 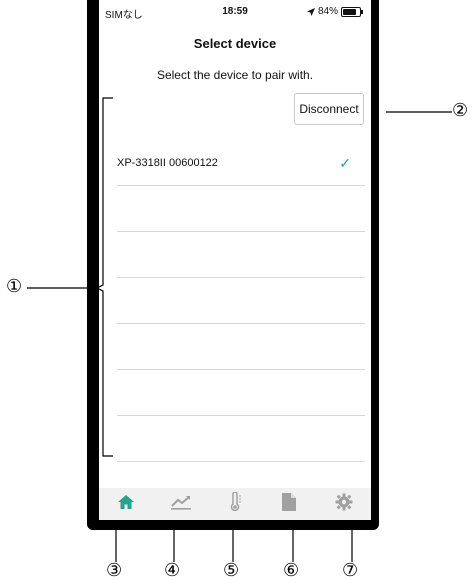 I want to click on callout-3: ③, so click(x=114, y=570).